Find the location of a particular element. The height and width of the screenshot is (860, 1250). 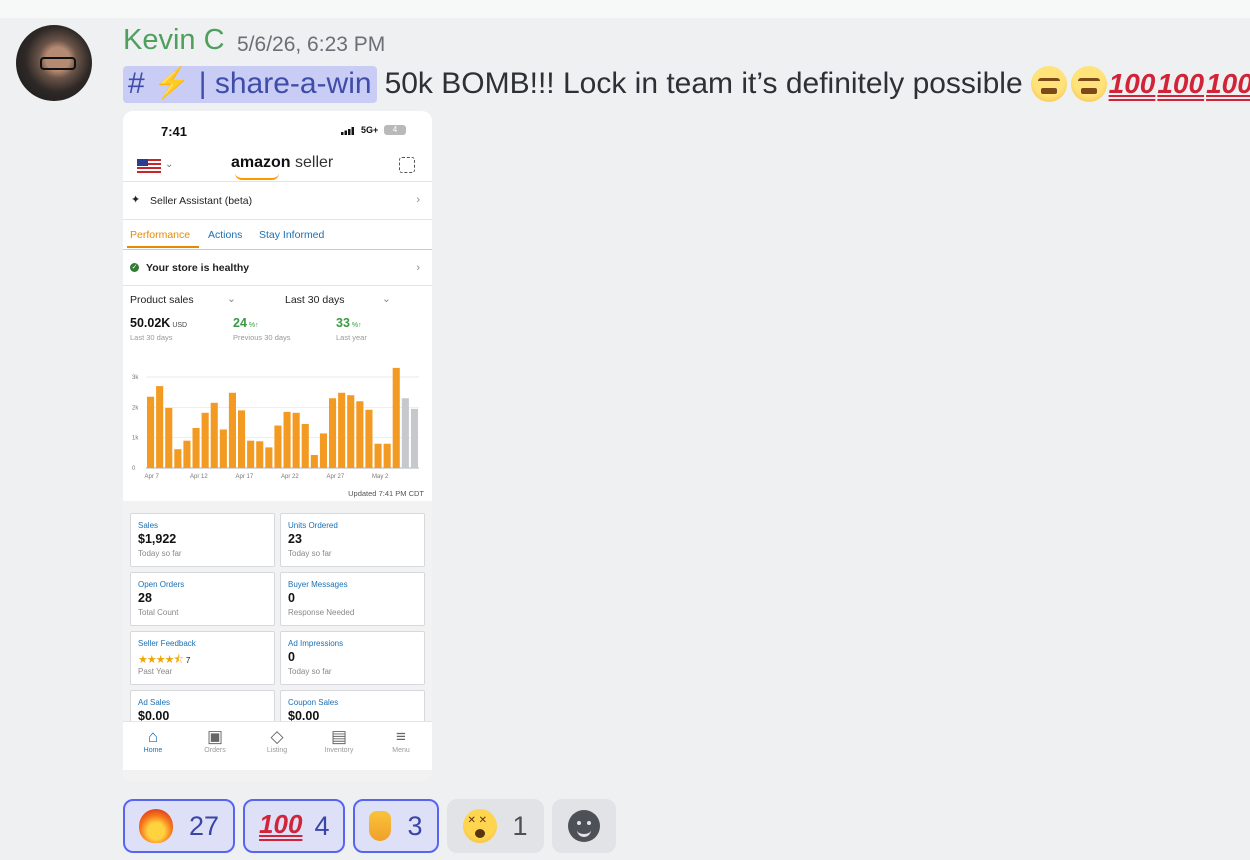

nav-menu: ≡ Menu is located at coordinates (401, 740).